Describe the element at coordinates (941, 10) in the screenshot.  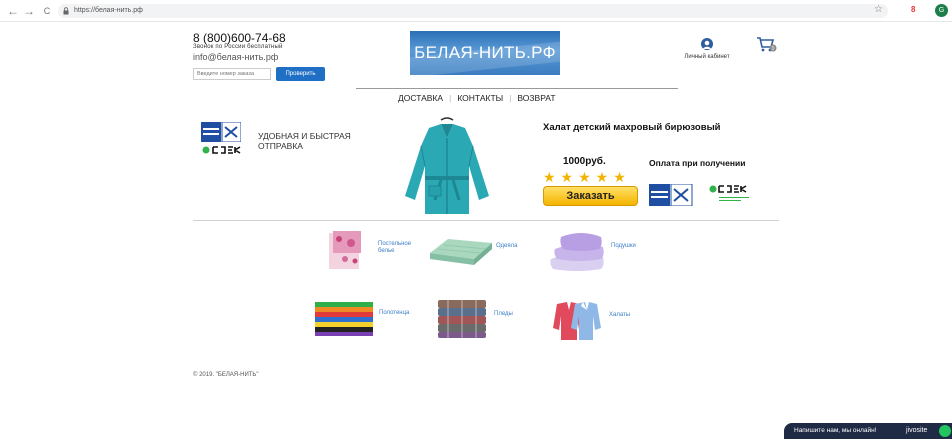
I see `profile-avatar: G` at that location.